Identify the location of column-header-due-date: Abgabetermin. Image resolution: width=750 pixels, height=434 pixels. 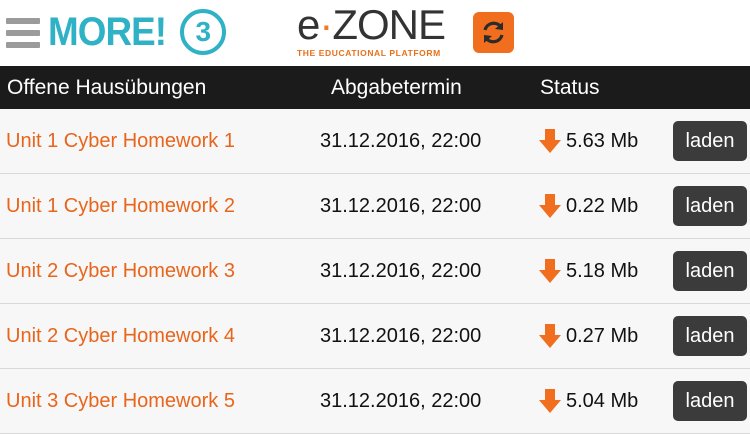
(396, 87).